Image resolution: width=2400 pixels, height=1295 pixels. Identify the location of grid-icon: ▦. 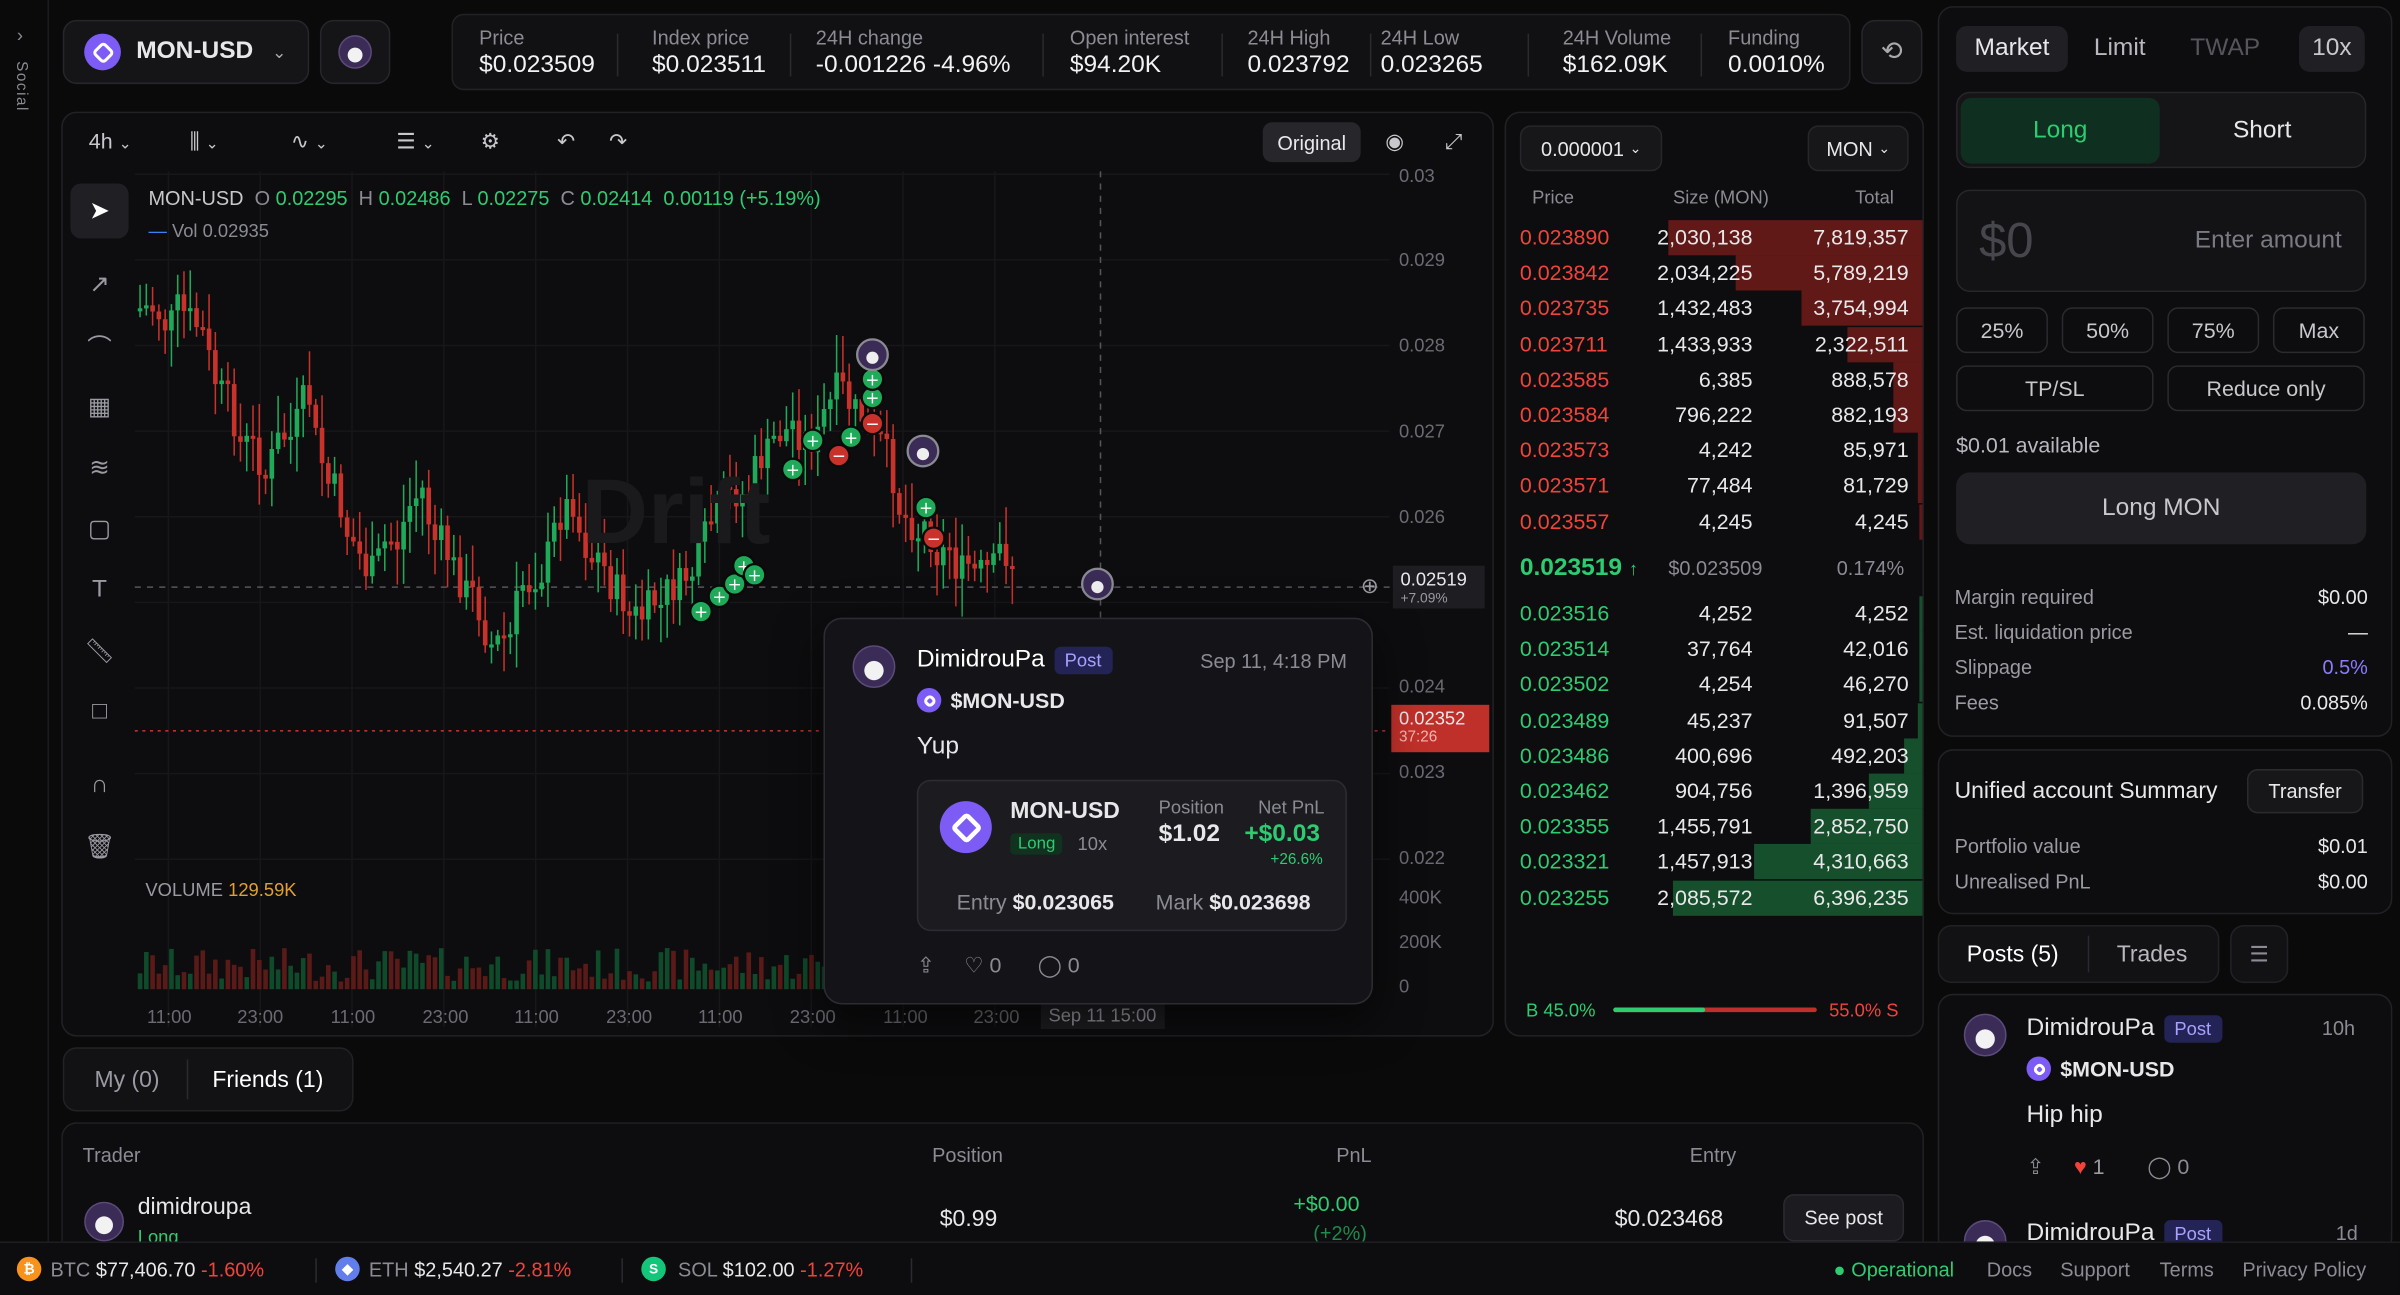
(99, 406).